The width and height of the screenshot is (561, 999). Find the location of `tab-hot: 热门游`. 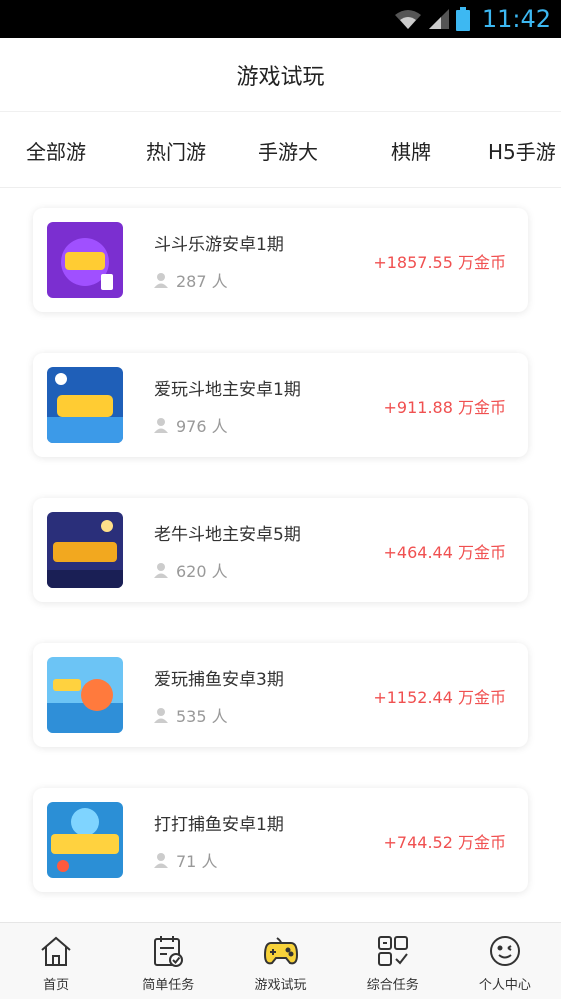

tab-hot: 热门游 is located at coordinates (176, 149).